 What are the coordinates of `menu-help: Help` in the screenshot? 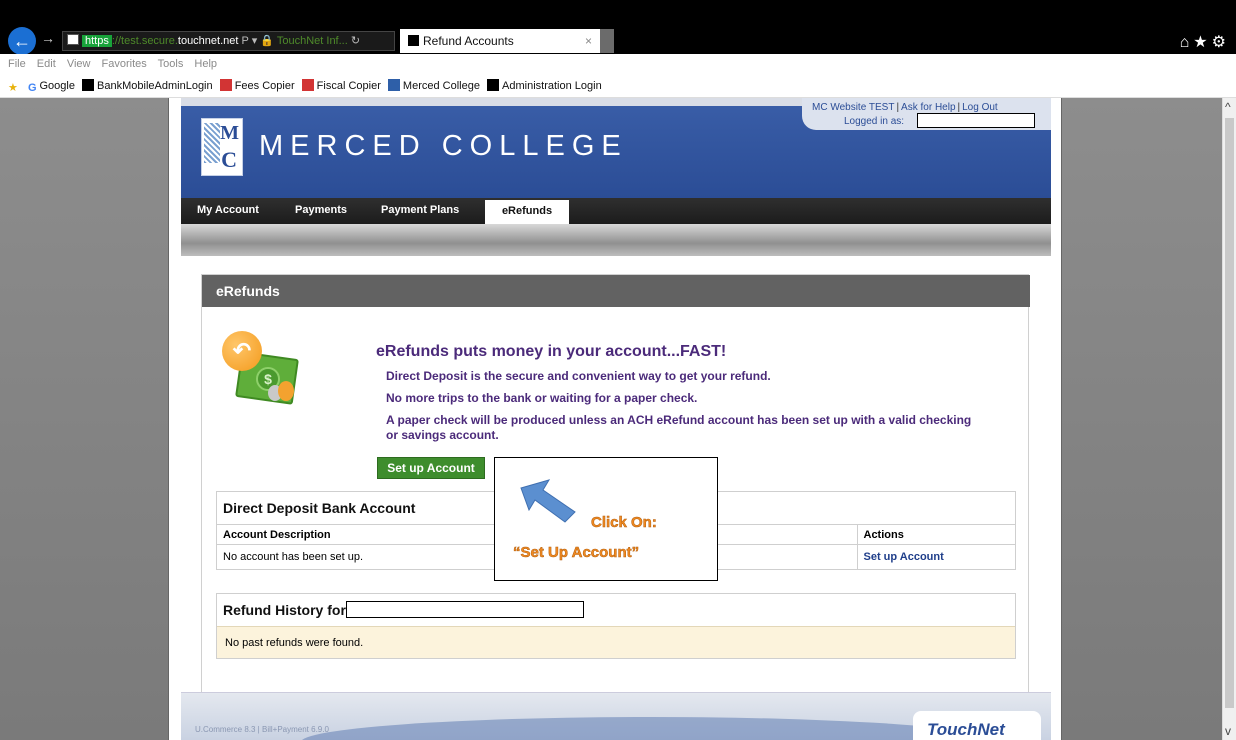 It's located at (205, 64).